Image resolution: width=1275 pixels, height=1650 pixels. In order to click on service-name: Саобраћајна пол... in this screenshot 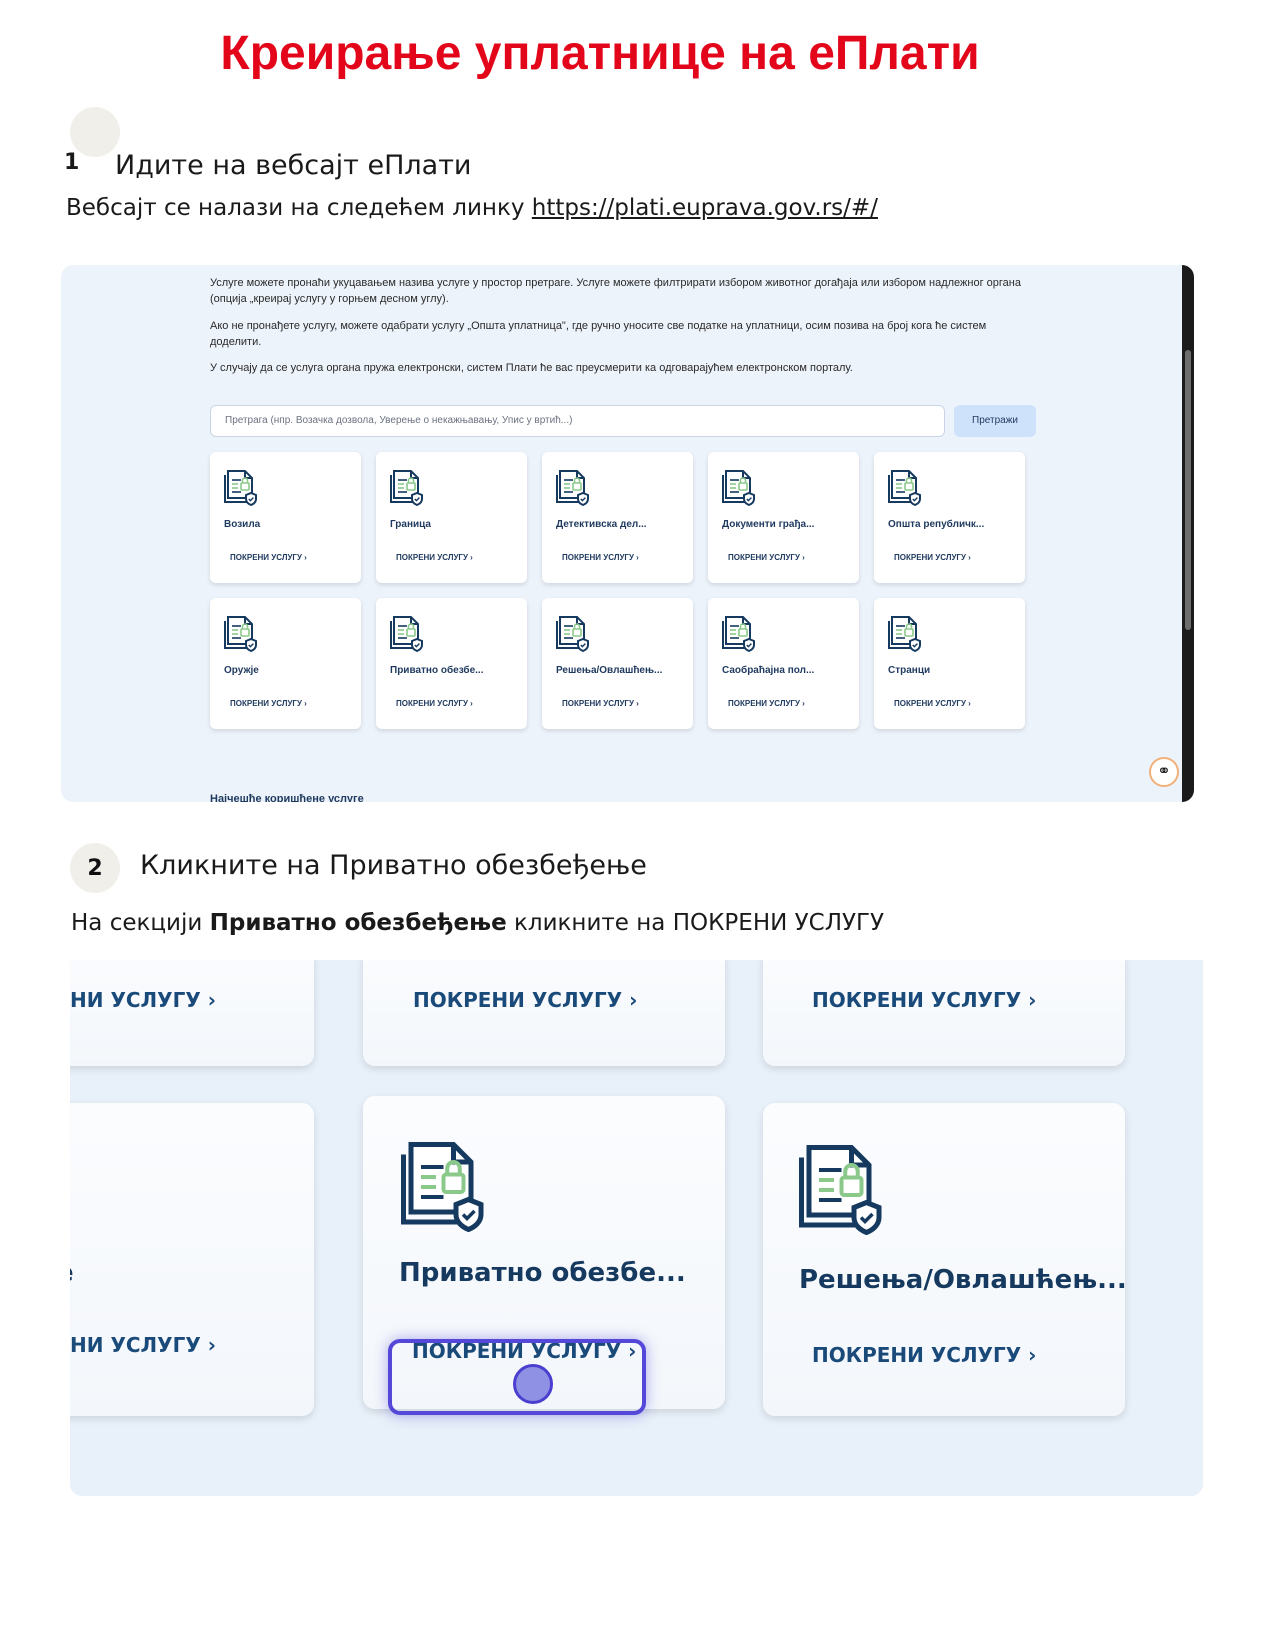, I will do `click(768, 670)`.